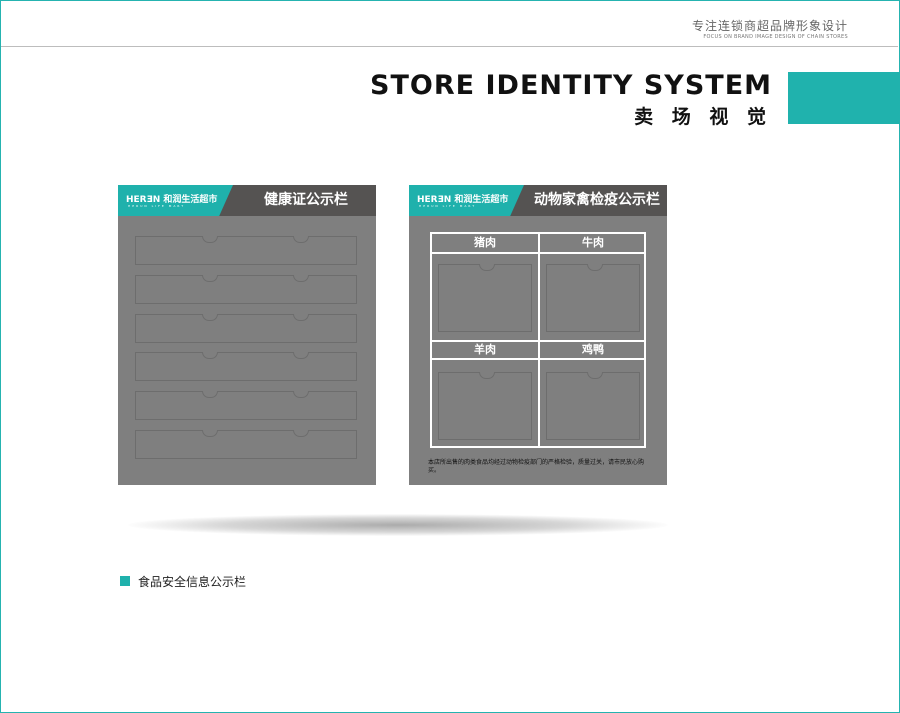 The width and height of the screenshot is (900, 713). I want to click on board-header: HERƎN 和润生活超市 HERUN LIFE MART 动物家禽检疫公示栏, so click(538, 200).